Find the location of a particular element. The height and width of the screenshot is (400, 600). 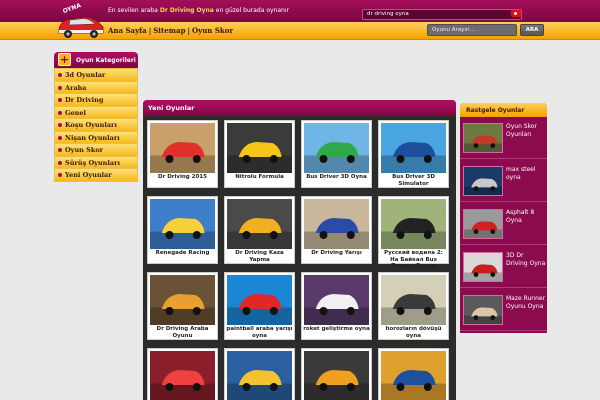

category-item-label: Yeni Oyunlar is located at coordinates (88, 175).